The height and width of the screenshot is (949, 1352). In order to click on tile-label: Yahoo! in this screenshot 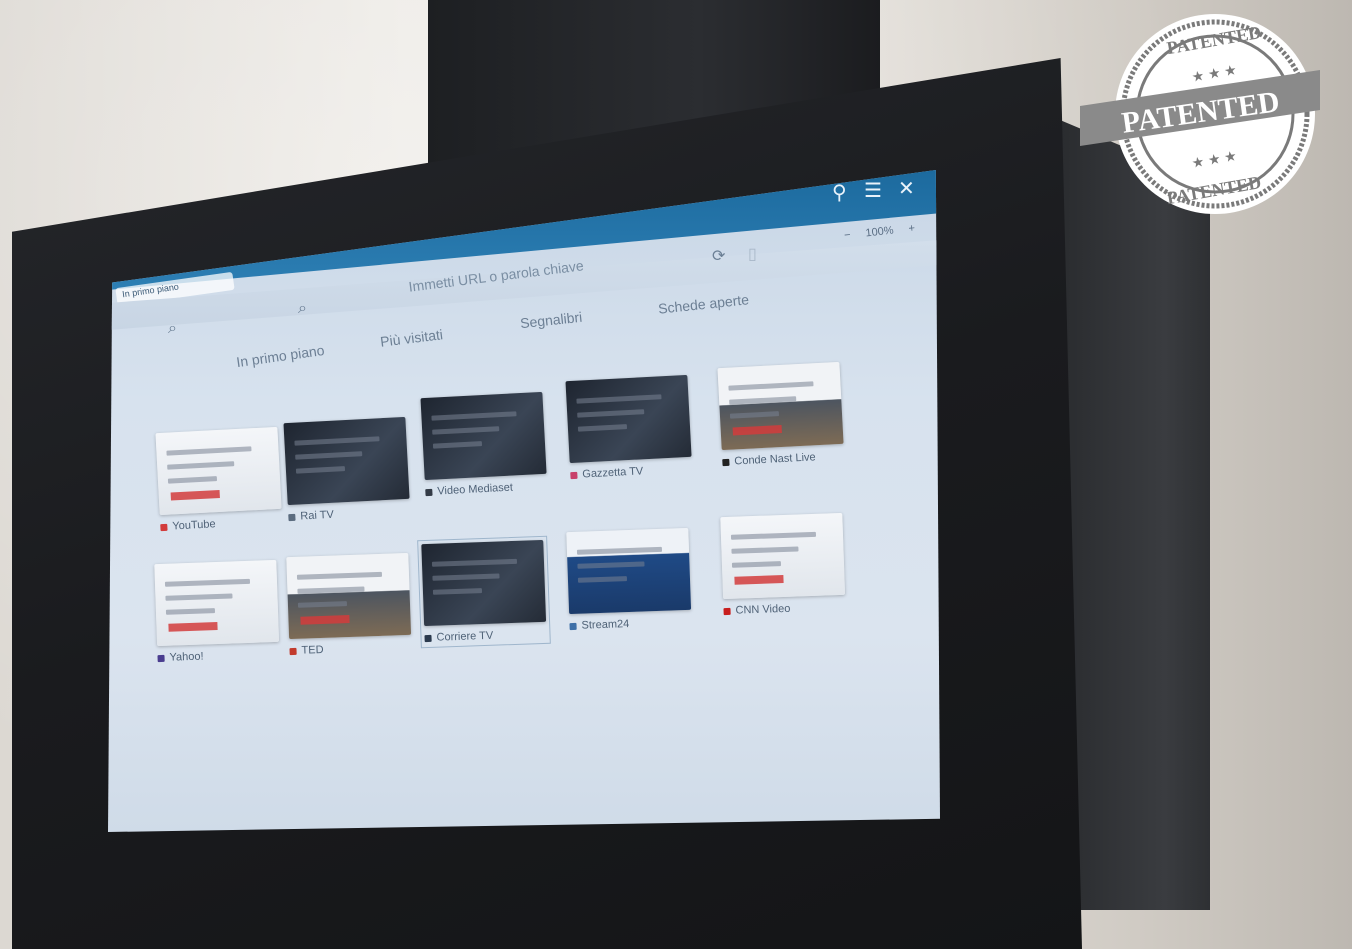, I will do `click(186, 657)`.